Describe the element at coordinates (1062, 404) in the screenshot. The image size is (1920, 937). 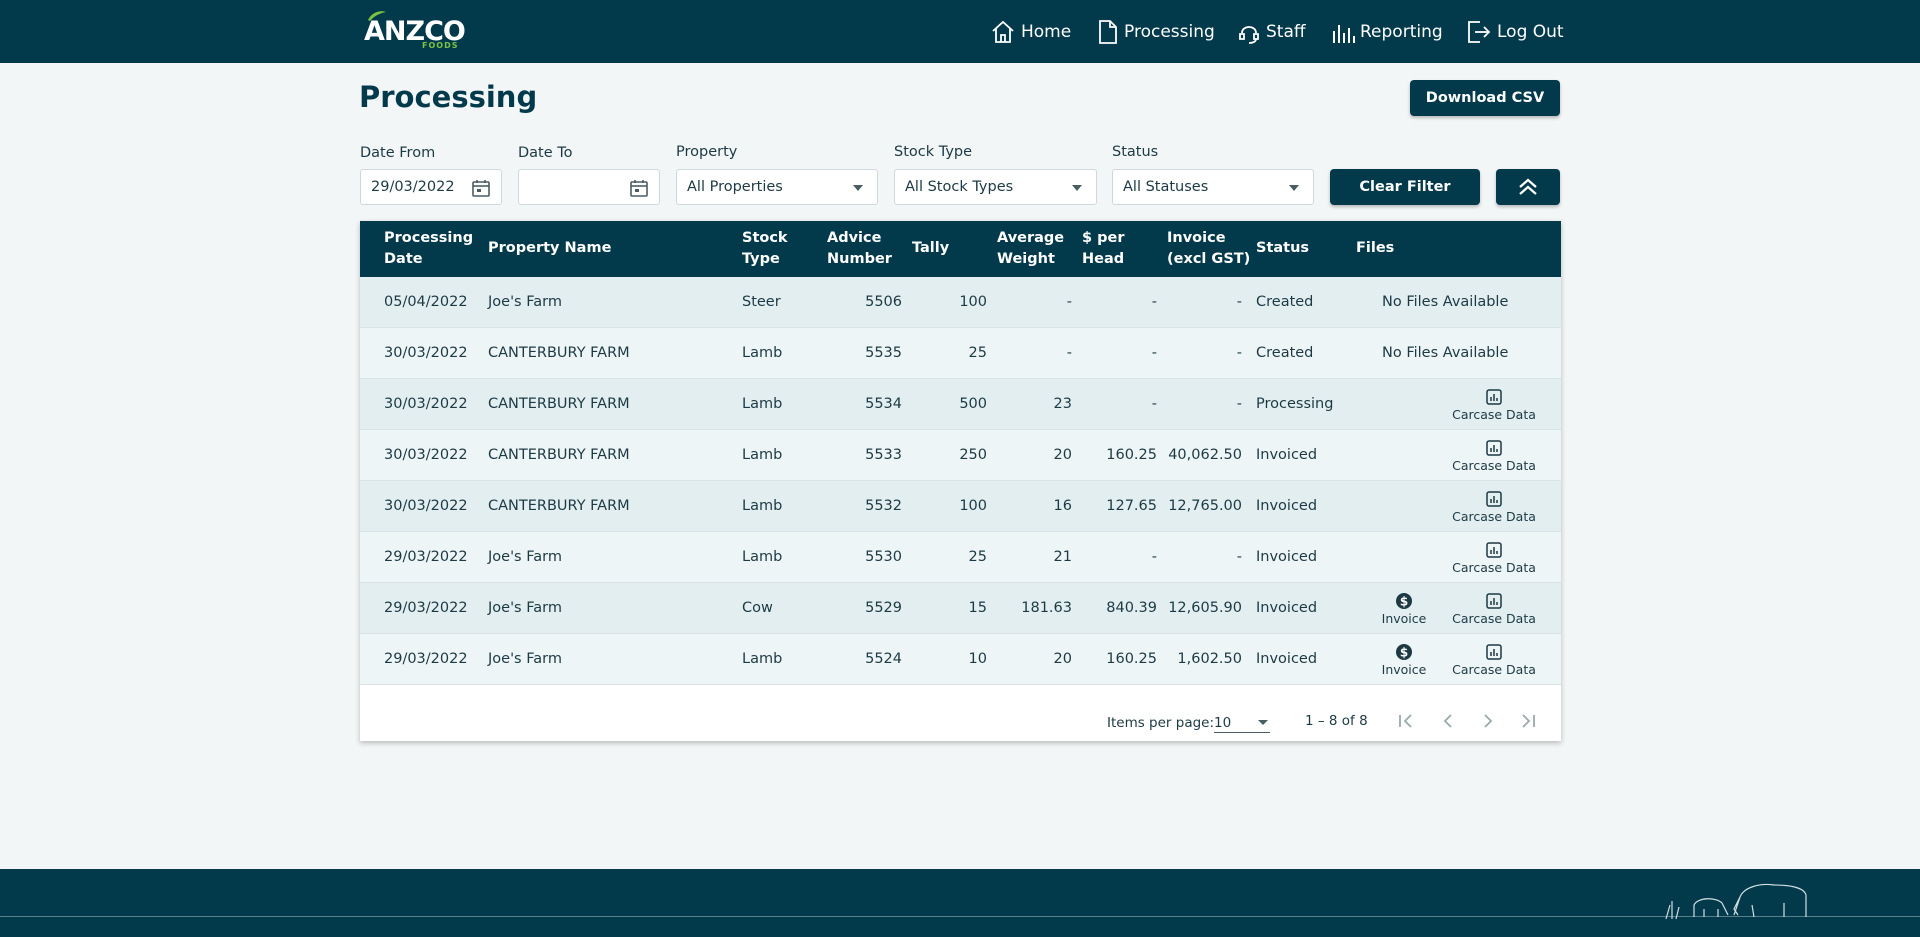
I see `cell-average-weight: 23` at that location.